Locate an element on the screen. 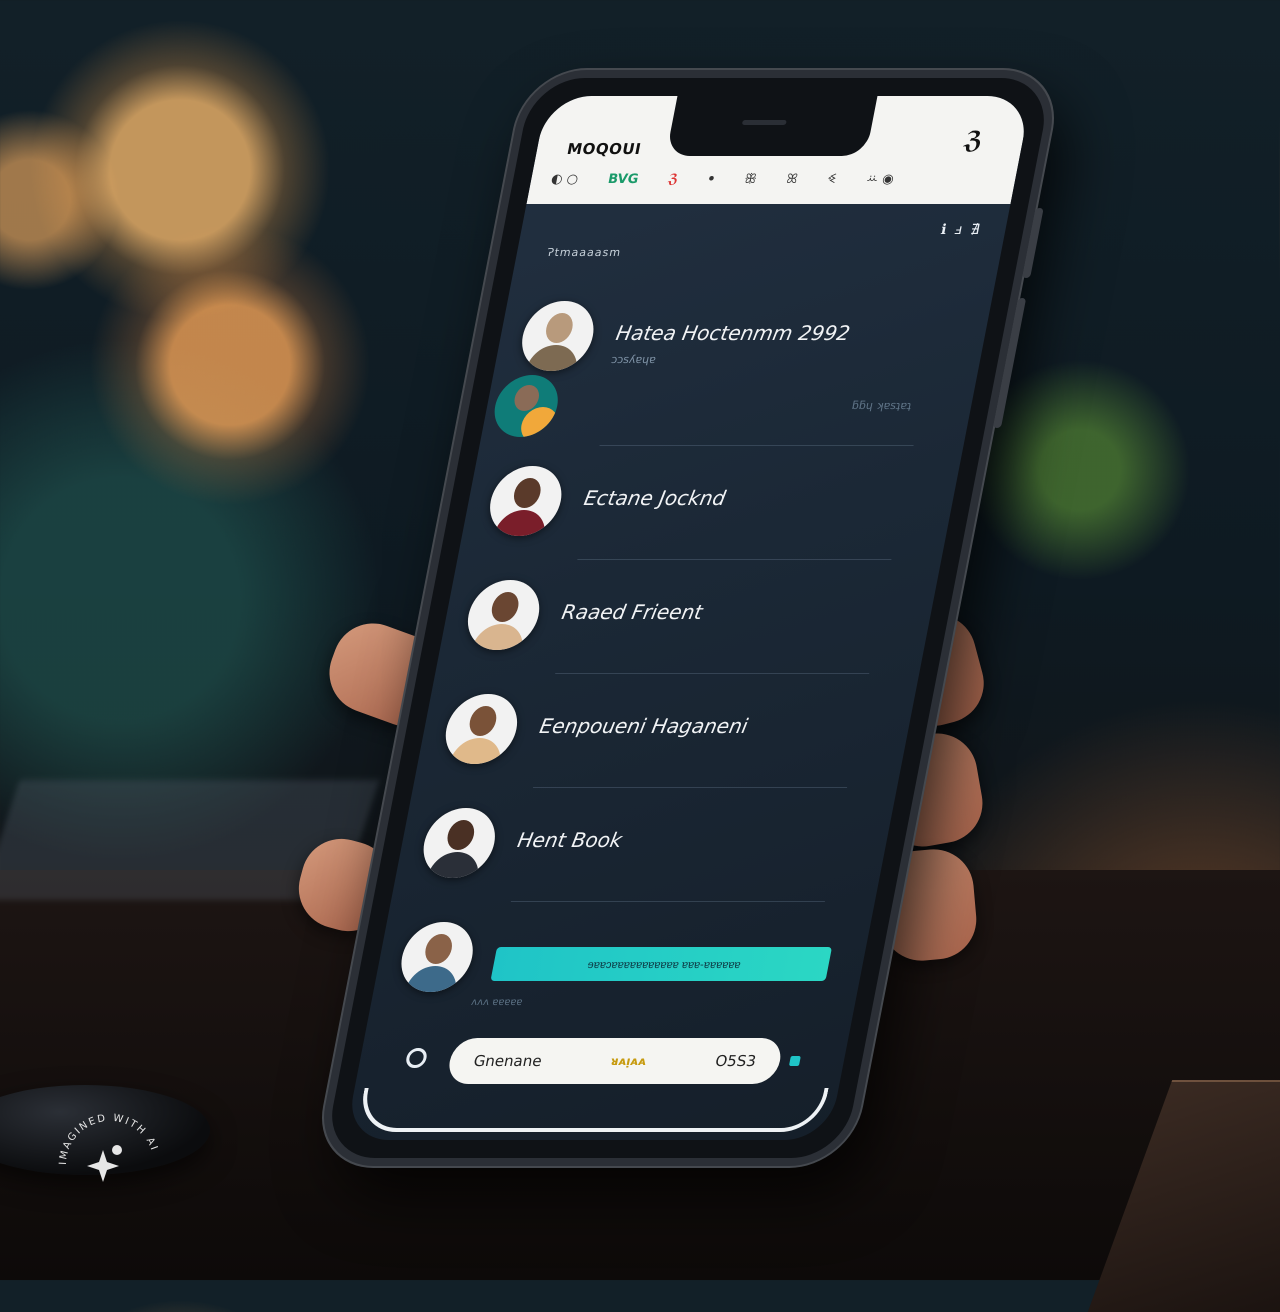 This screenshot has height=1312, width=1280. toolbar-chip: ꔽ is located at coordinates (832, 179).